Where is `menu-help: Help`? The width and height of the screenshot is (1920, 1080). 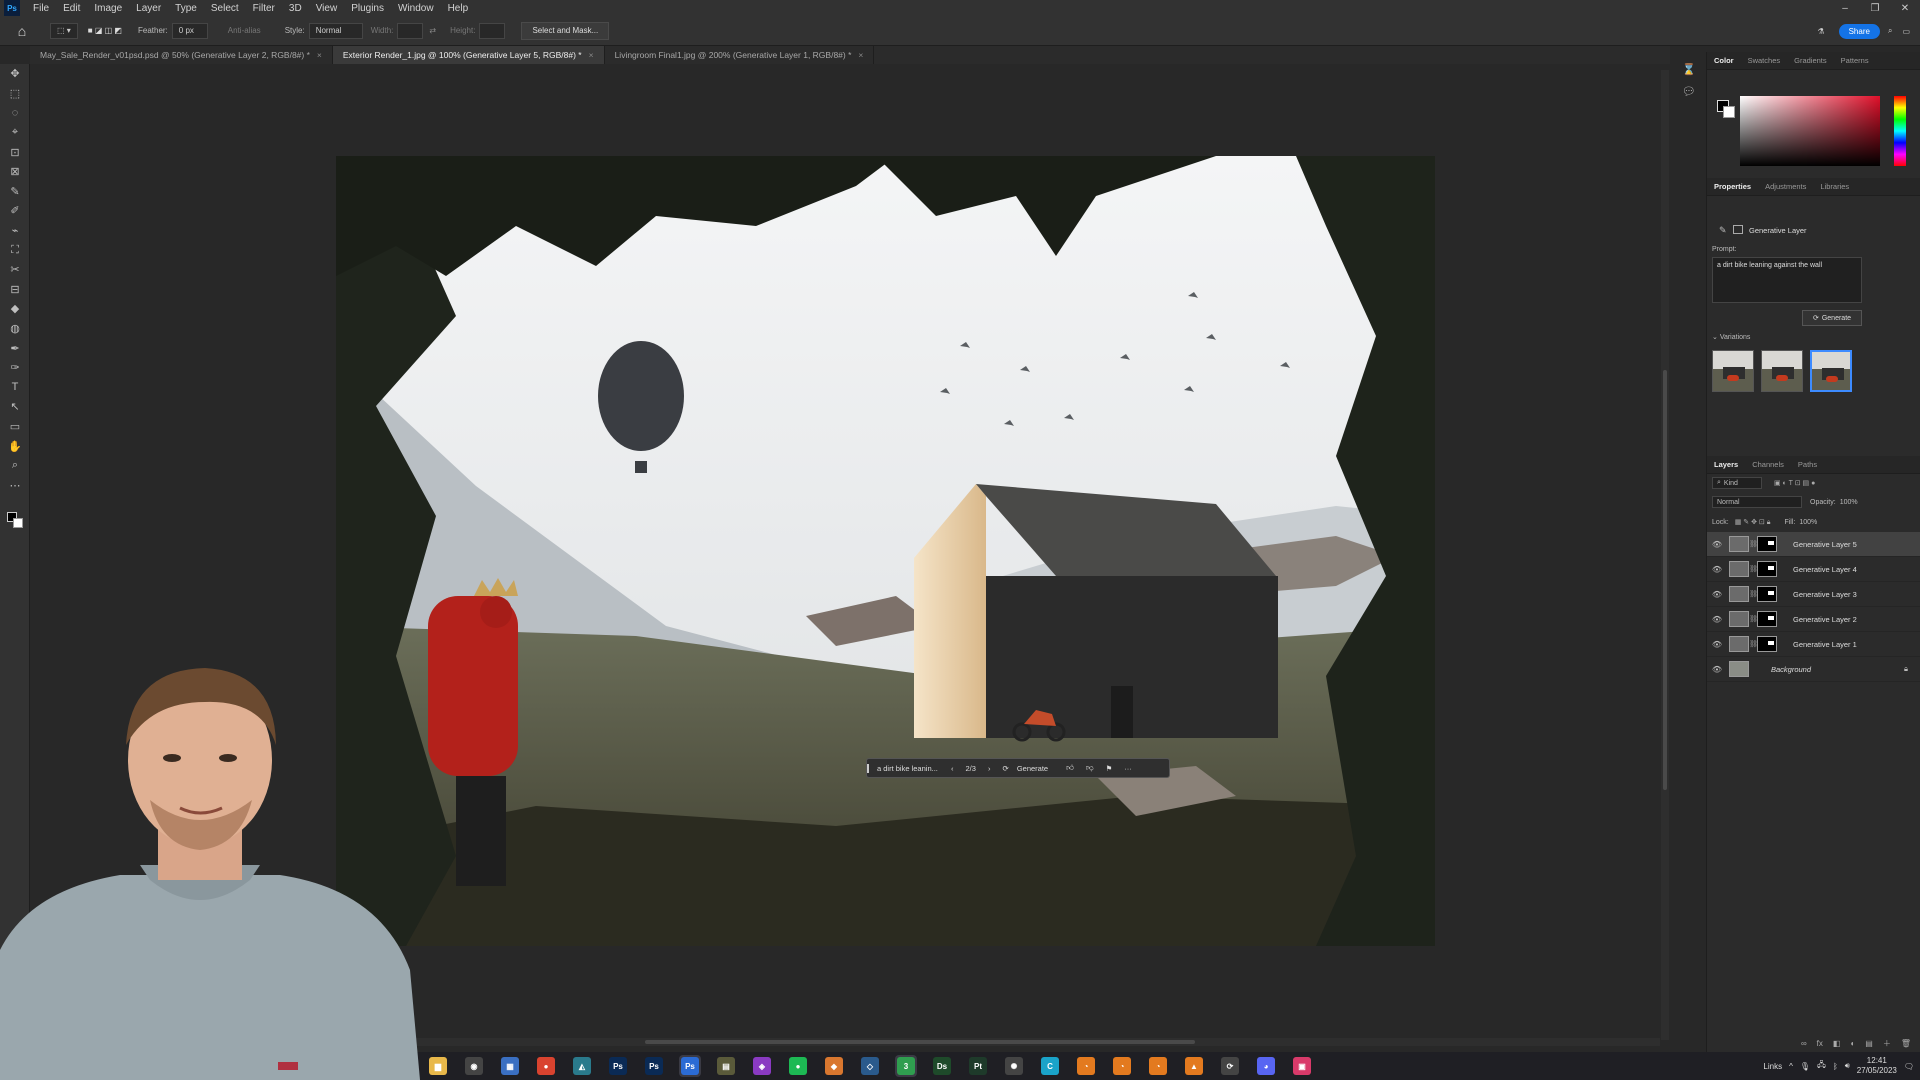
menu-help: Help is located at coordinates (458, 8).